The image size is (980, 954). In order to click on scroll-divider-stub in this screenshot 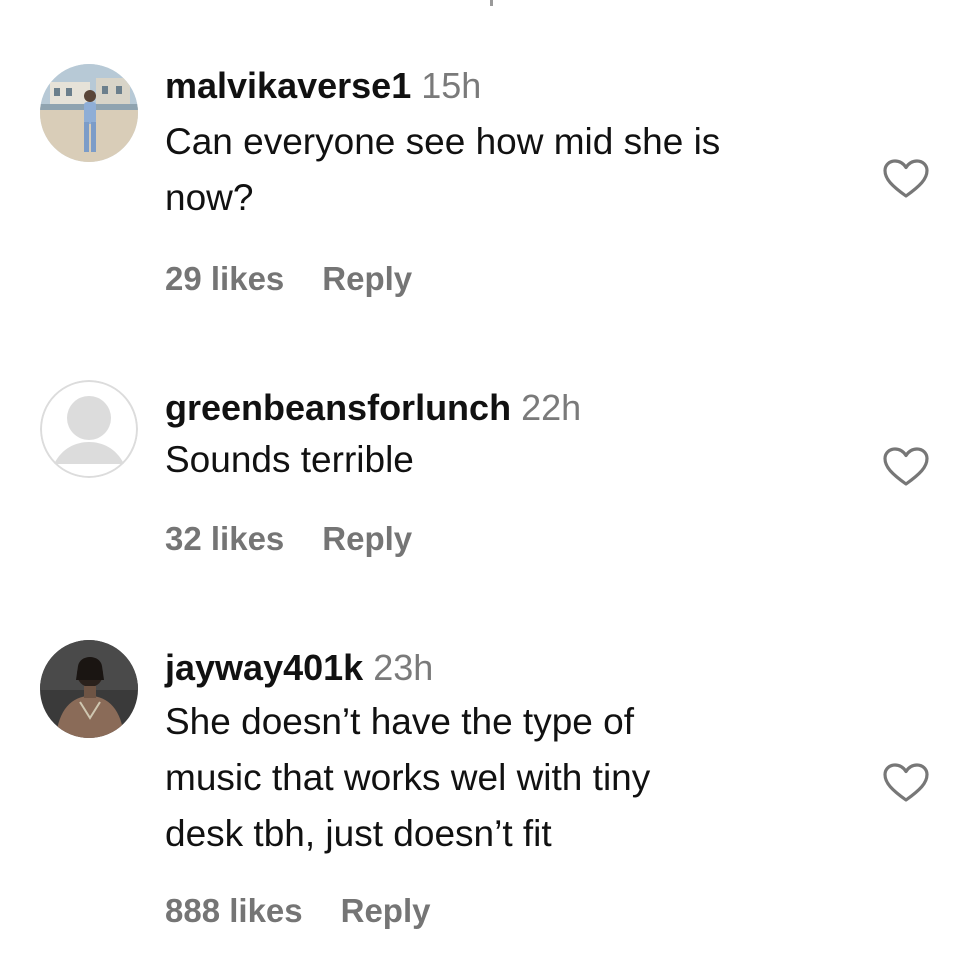, I will do `click(491, 3)`.